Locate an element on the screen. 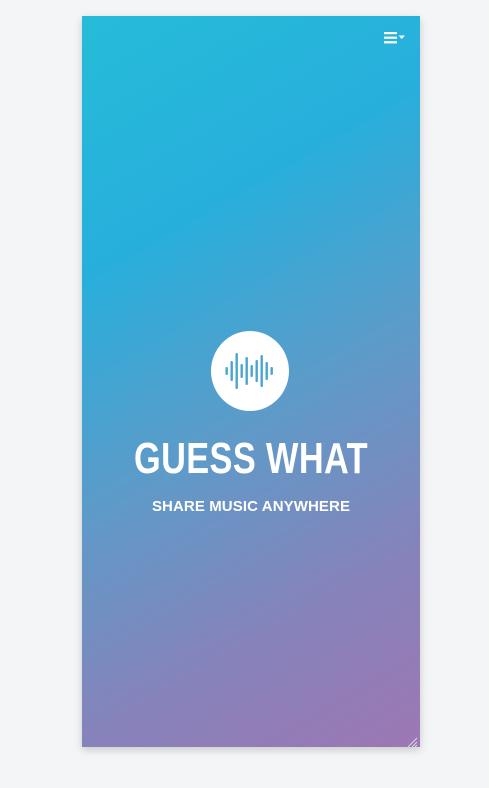 Image resolution: width=489 pixels, height=788 pixels. app-tagline: SHARE MUSIC ANYWHERE is located at coordinates (251, 506).